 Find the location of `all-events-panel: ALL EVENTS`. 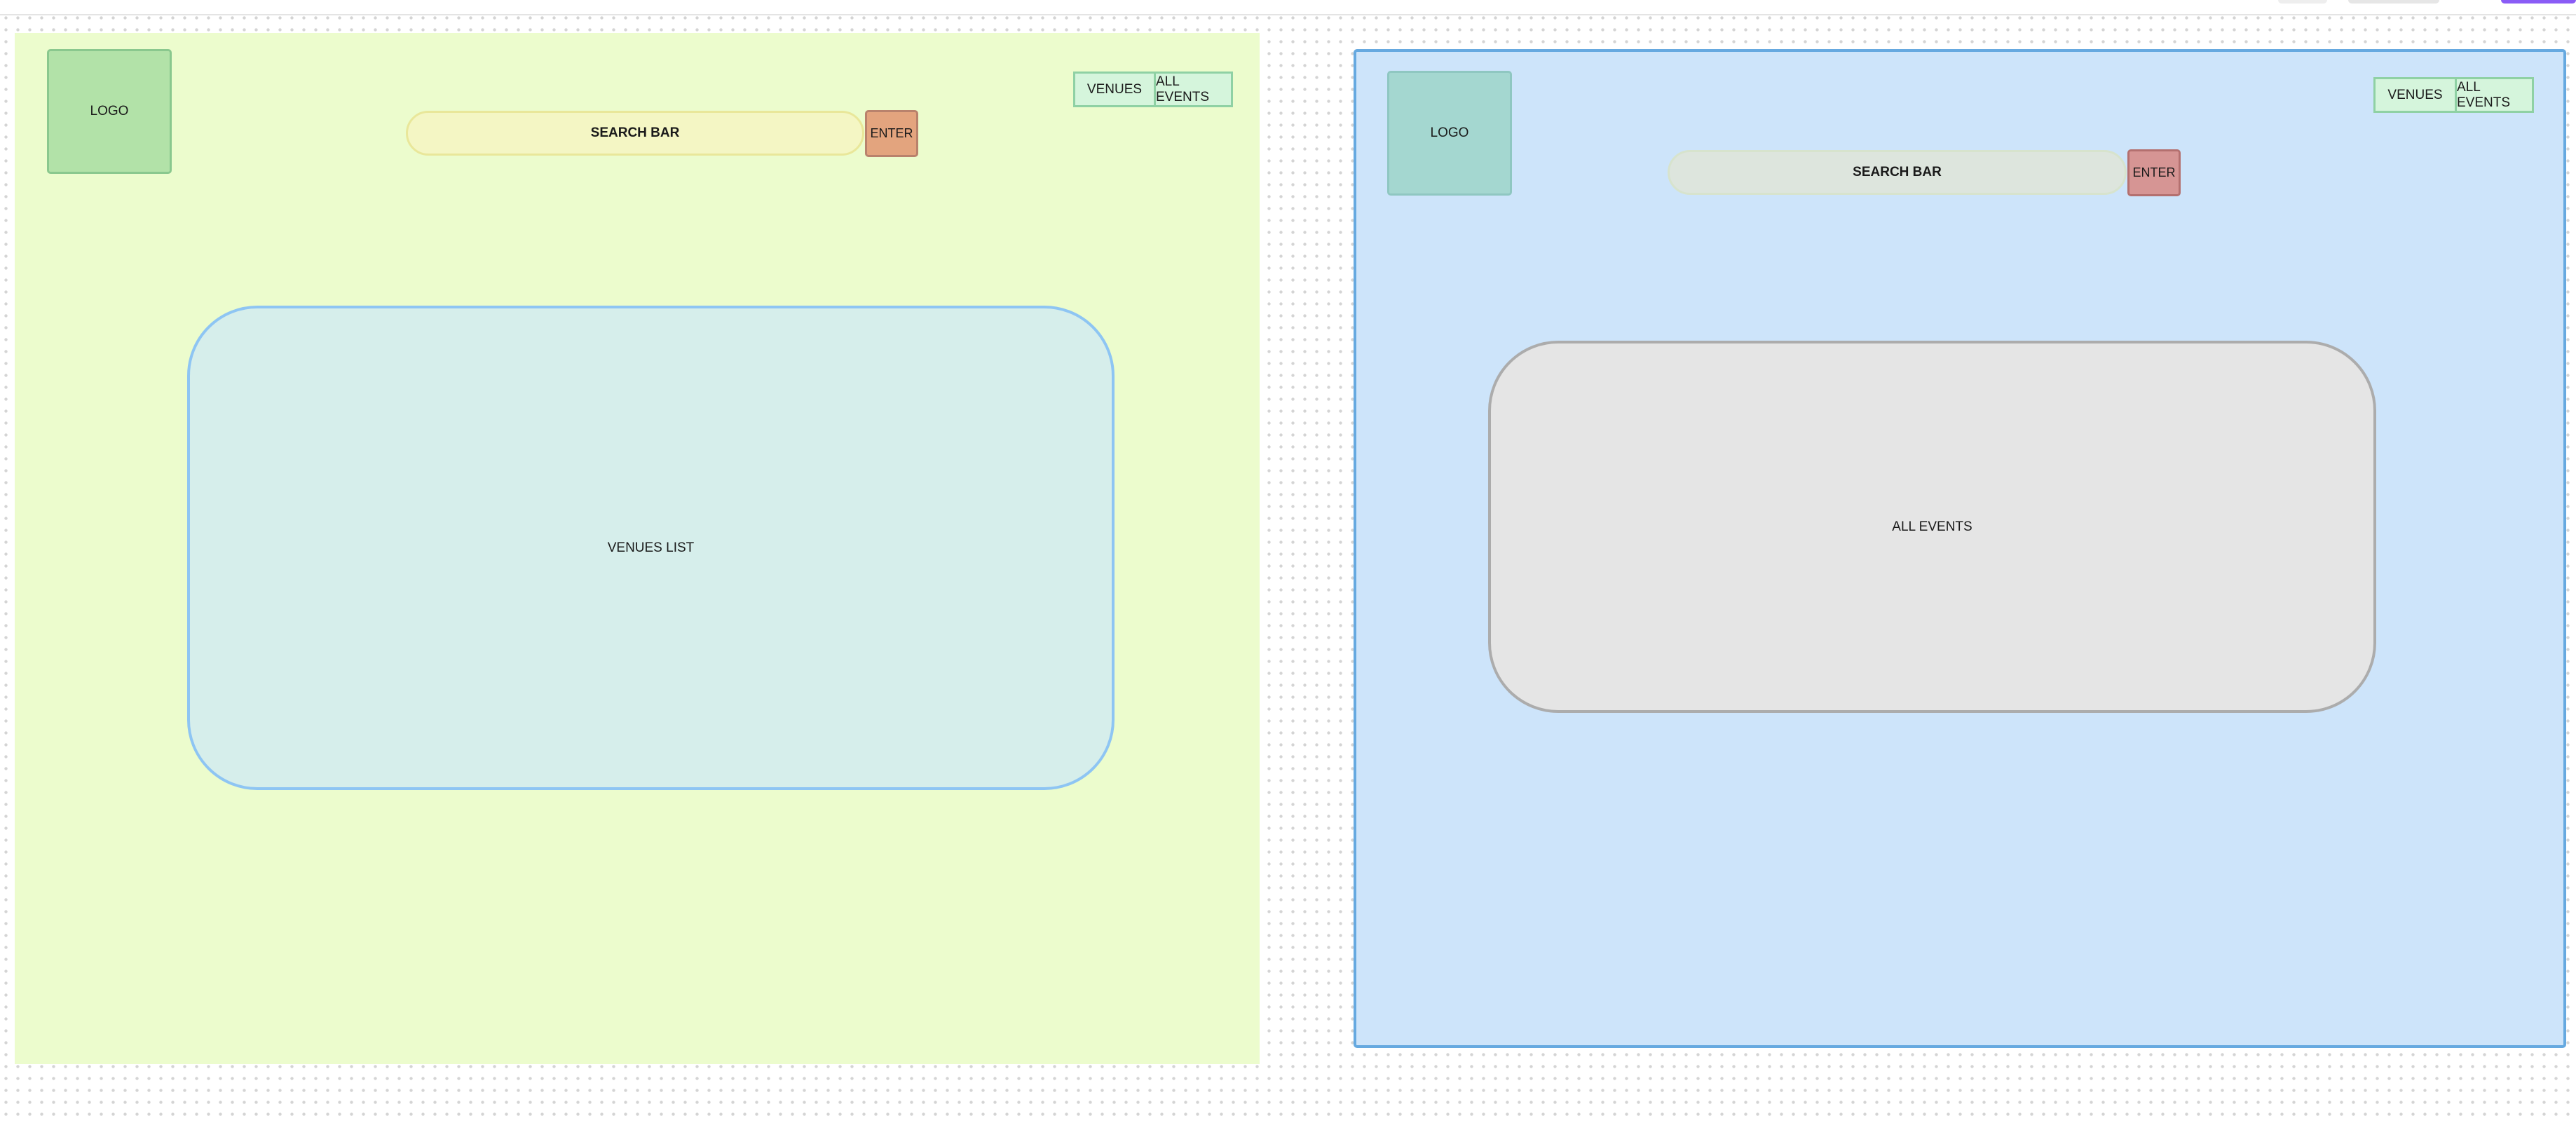

all-events-panel: ALL EVENTS is located at coordinates (1932, 527).